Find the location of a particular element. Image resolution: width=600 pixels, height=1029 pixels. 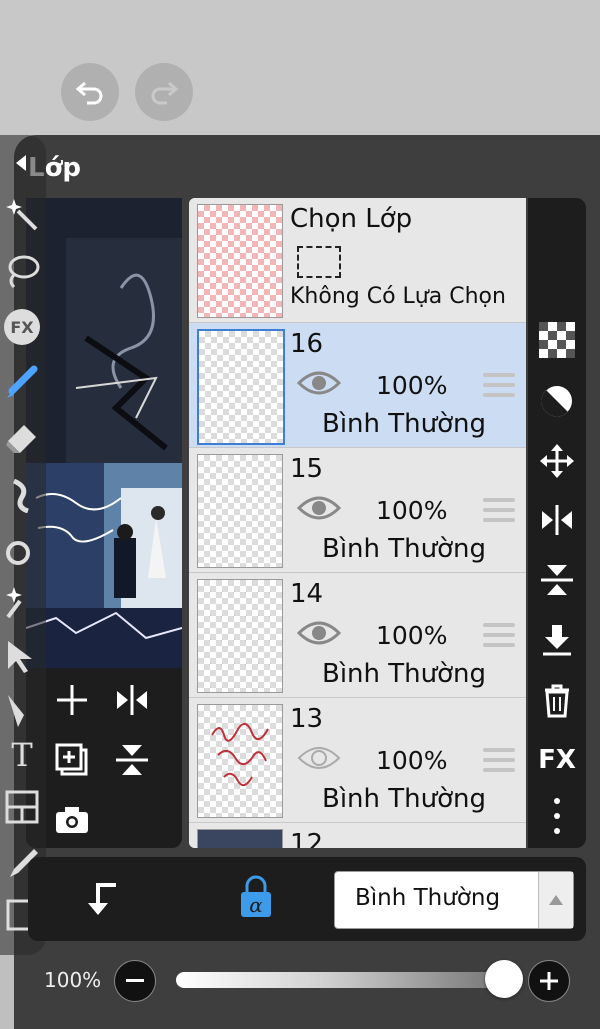

back-arrow-button is located at coordinates (22, 163).